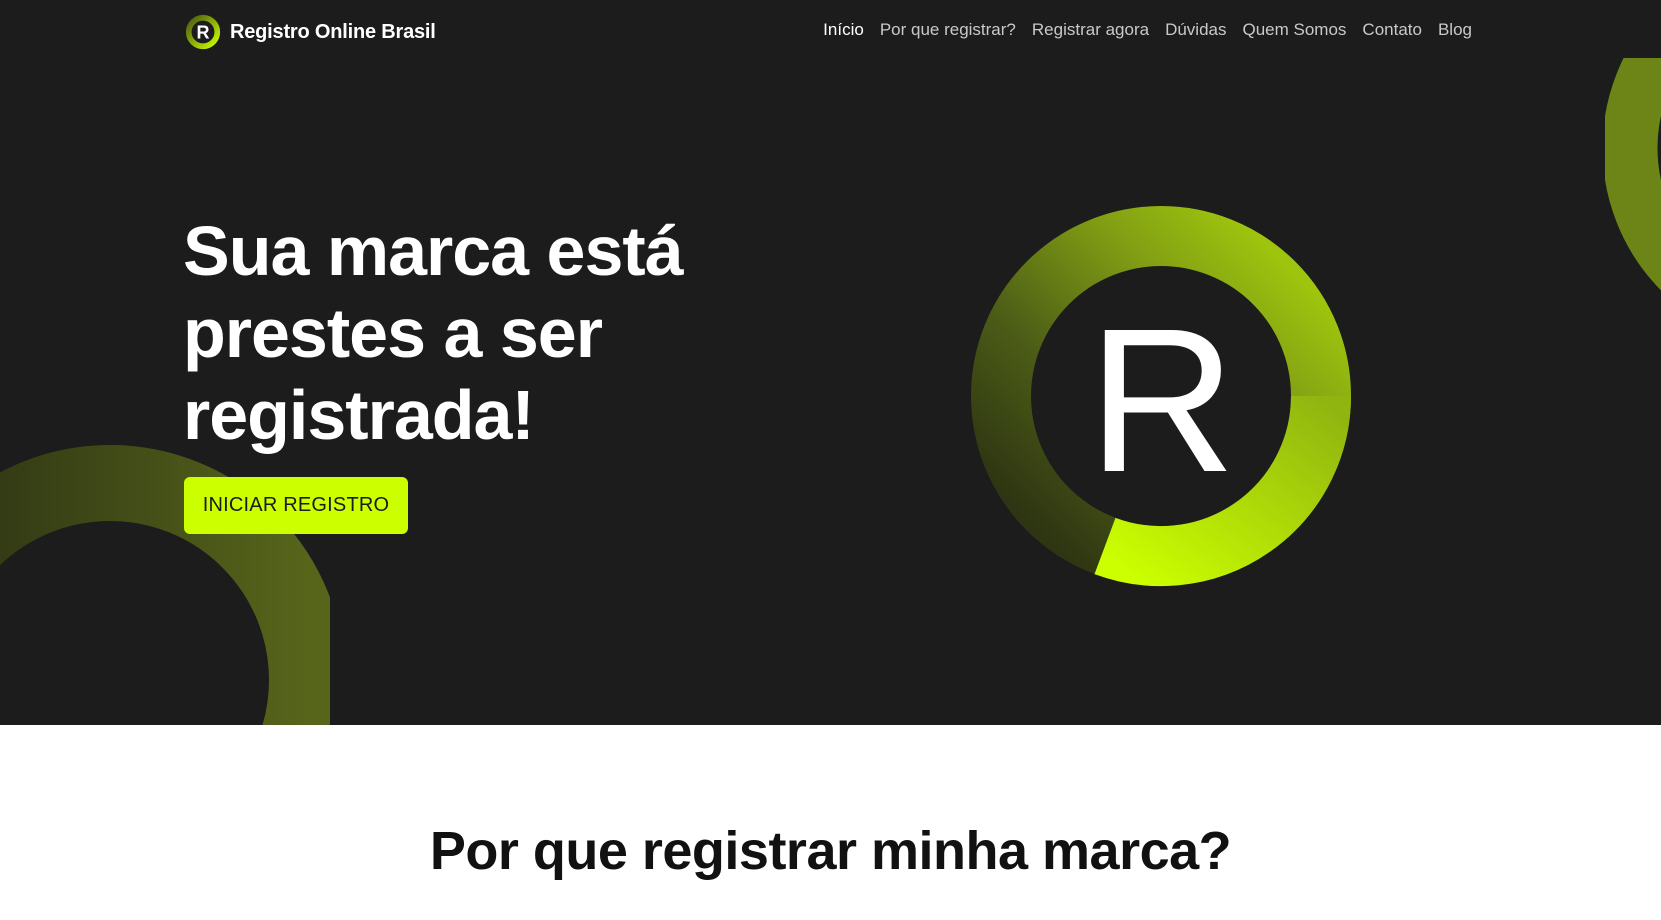 The height and width of the screenshot is (920, 1661). Describe the element at coordinates (1090, 30) in the screenshot. I see `nav-item-registrar-agora: Registrar agora` at that location.